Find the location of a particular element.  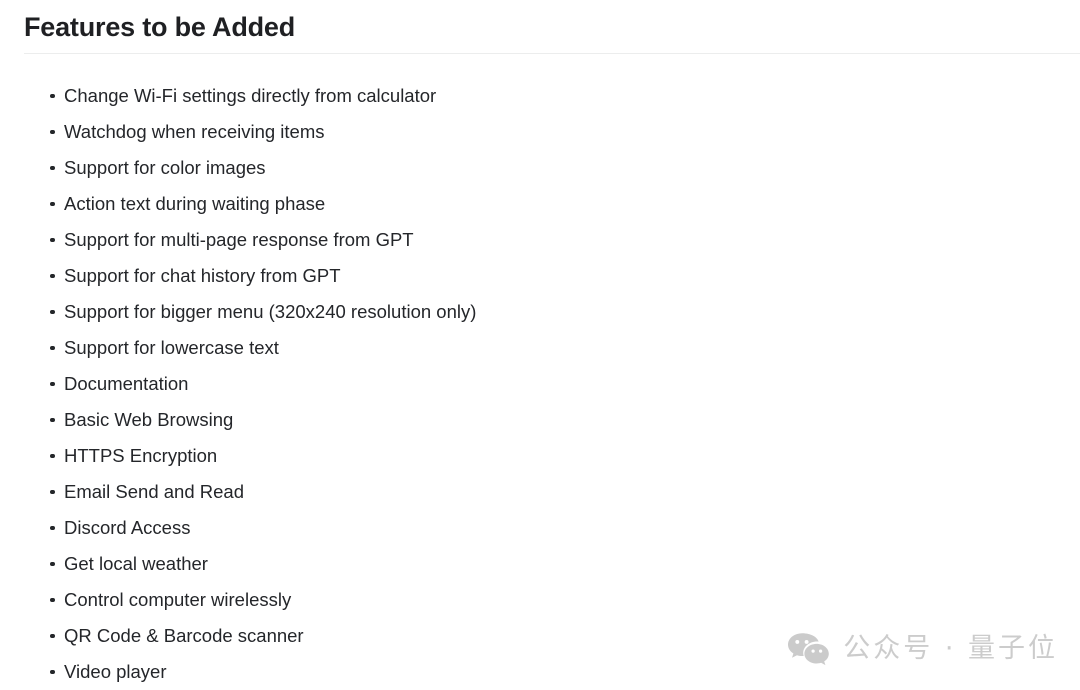

list-item-label: Documentation is located at coordinates (126, 383).